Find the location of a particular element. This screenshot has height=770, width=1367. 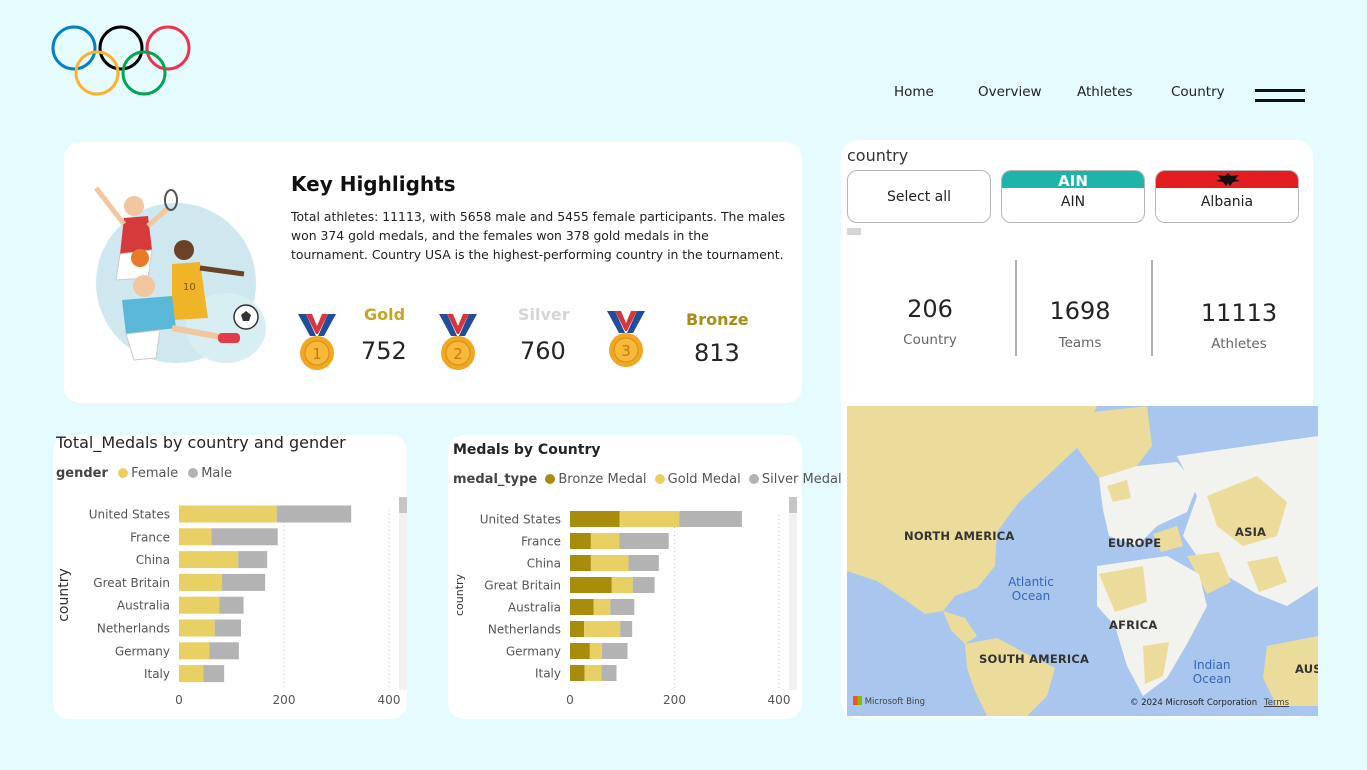

ain-label: AIN is located at coordinates (1073, 202).